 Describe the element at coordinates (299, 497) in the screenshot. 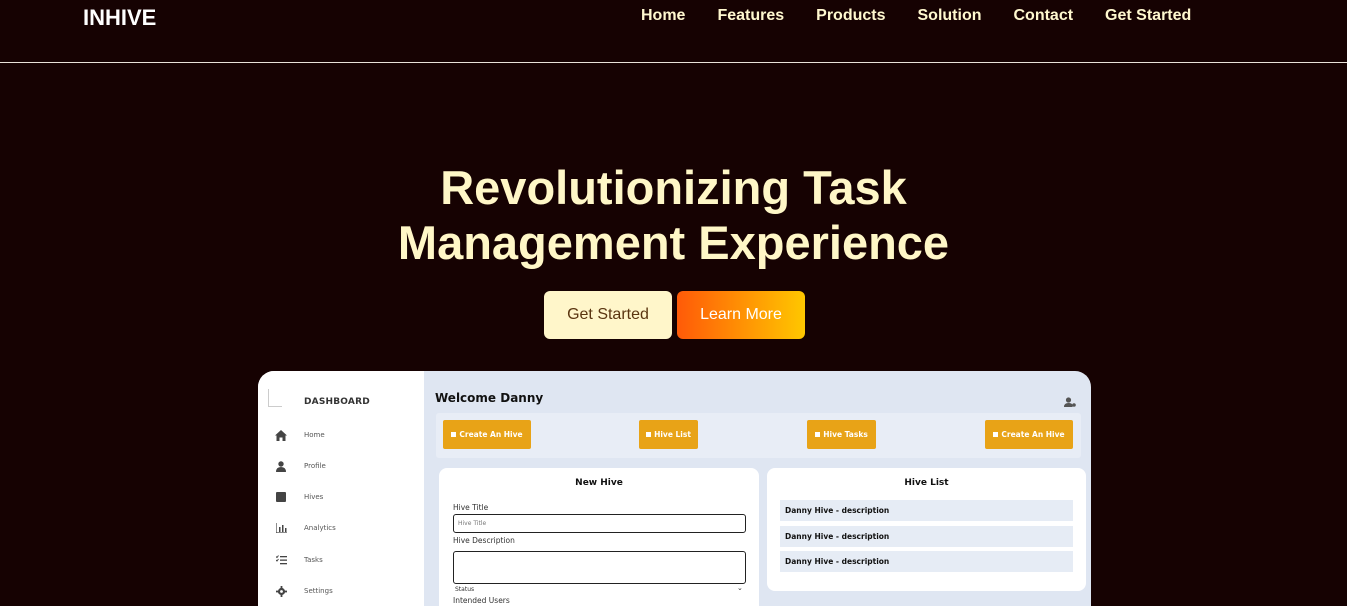

I see `sidebar-item-hives: Hives` at that location.